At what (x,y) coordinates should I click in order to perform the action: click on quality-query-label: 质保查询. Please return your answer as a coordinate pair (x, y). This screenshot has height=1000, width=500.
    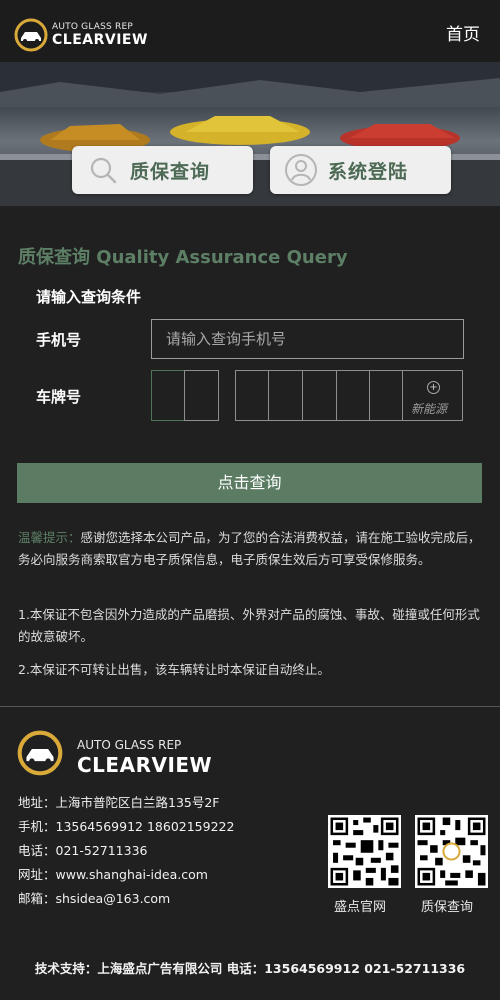
    Looking at the image, I should click on (170, 171).